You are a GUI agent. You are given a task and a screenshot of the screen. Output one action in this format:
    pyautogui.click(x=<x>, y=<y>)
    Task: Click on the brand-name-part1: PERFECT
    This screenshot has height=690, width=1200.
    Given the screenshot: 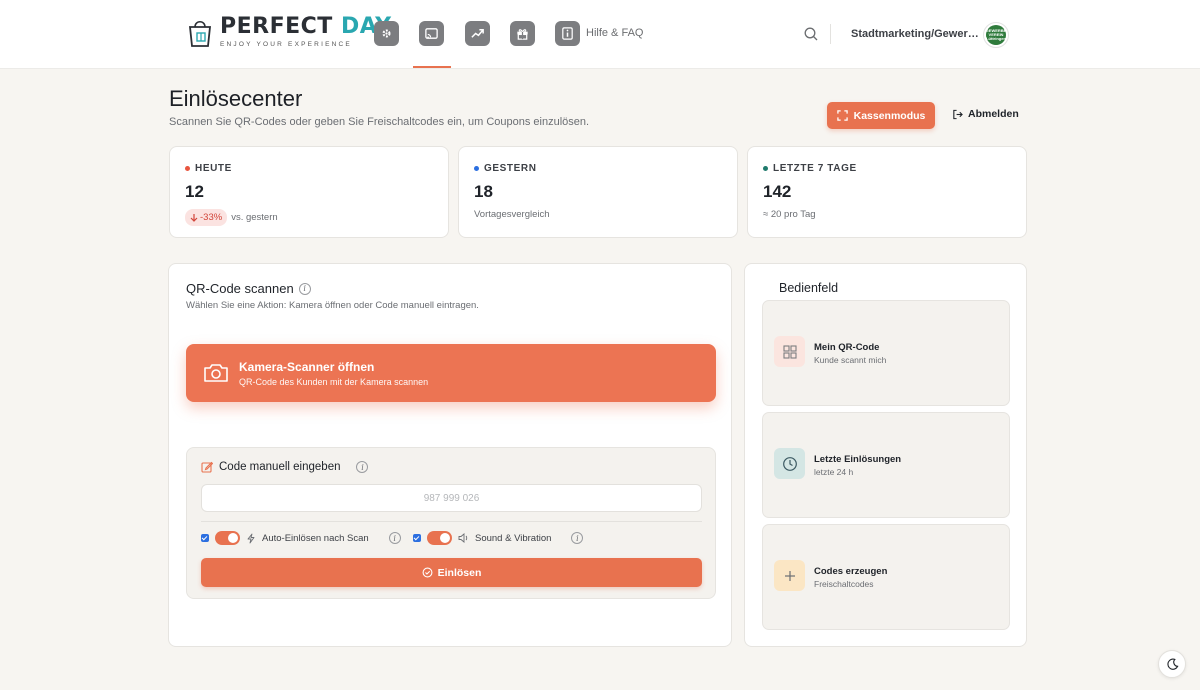 What is the action you would take?
    pyautogui.click(x=276, y=26)
    